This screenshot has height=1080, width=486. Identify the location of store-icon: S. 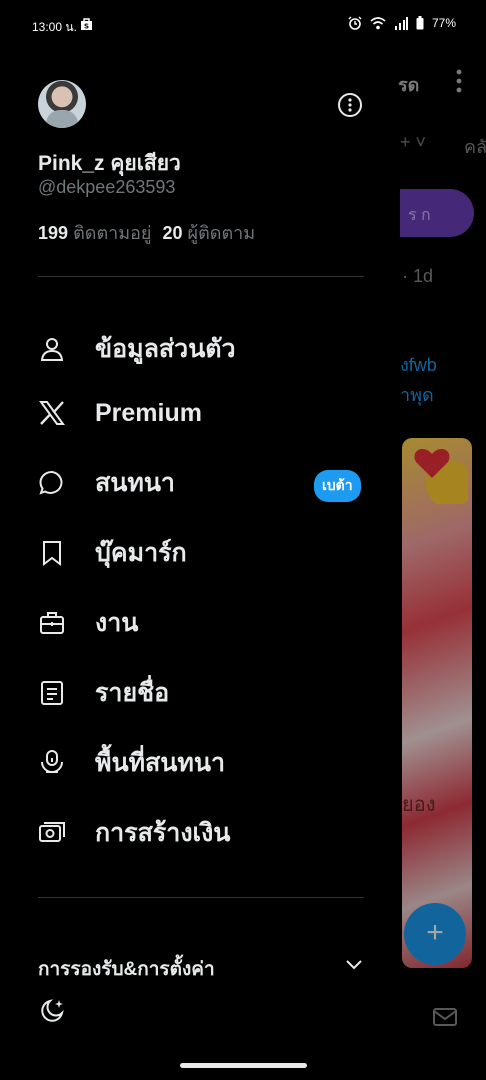
(86, 24).